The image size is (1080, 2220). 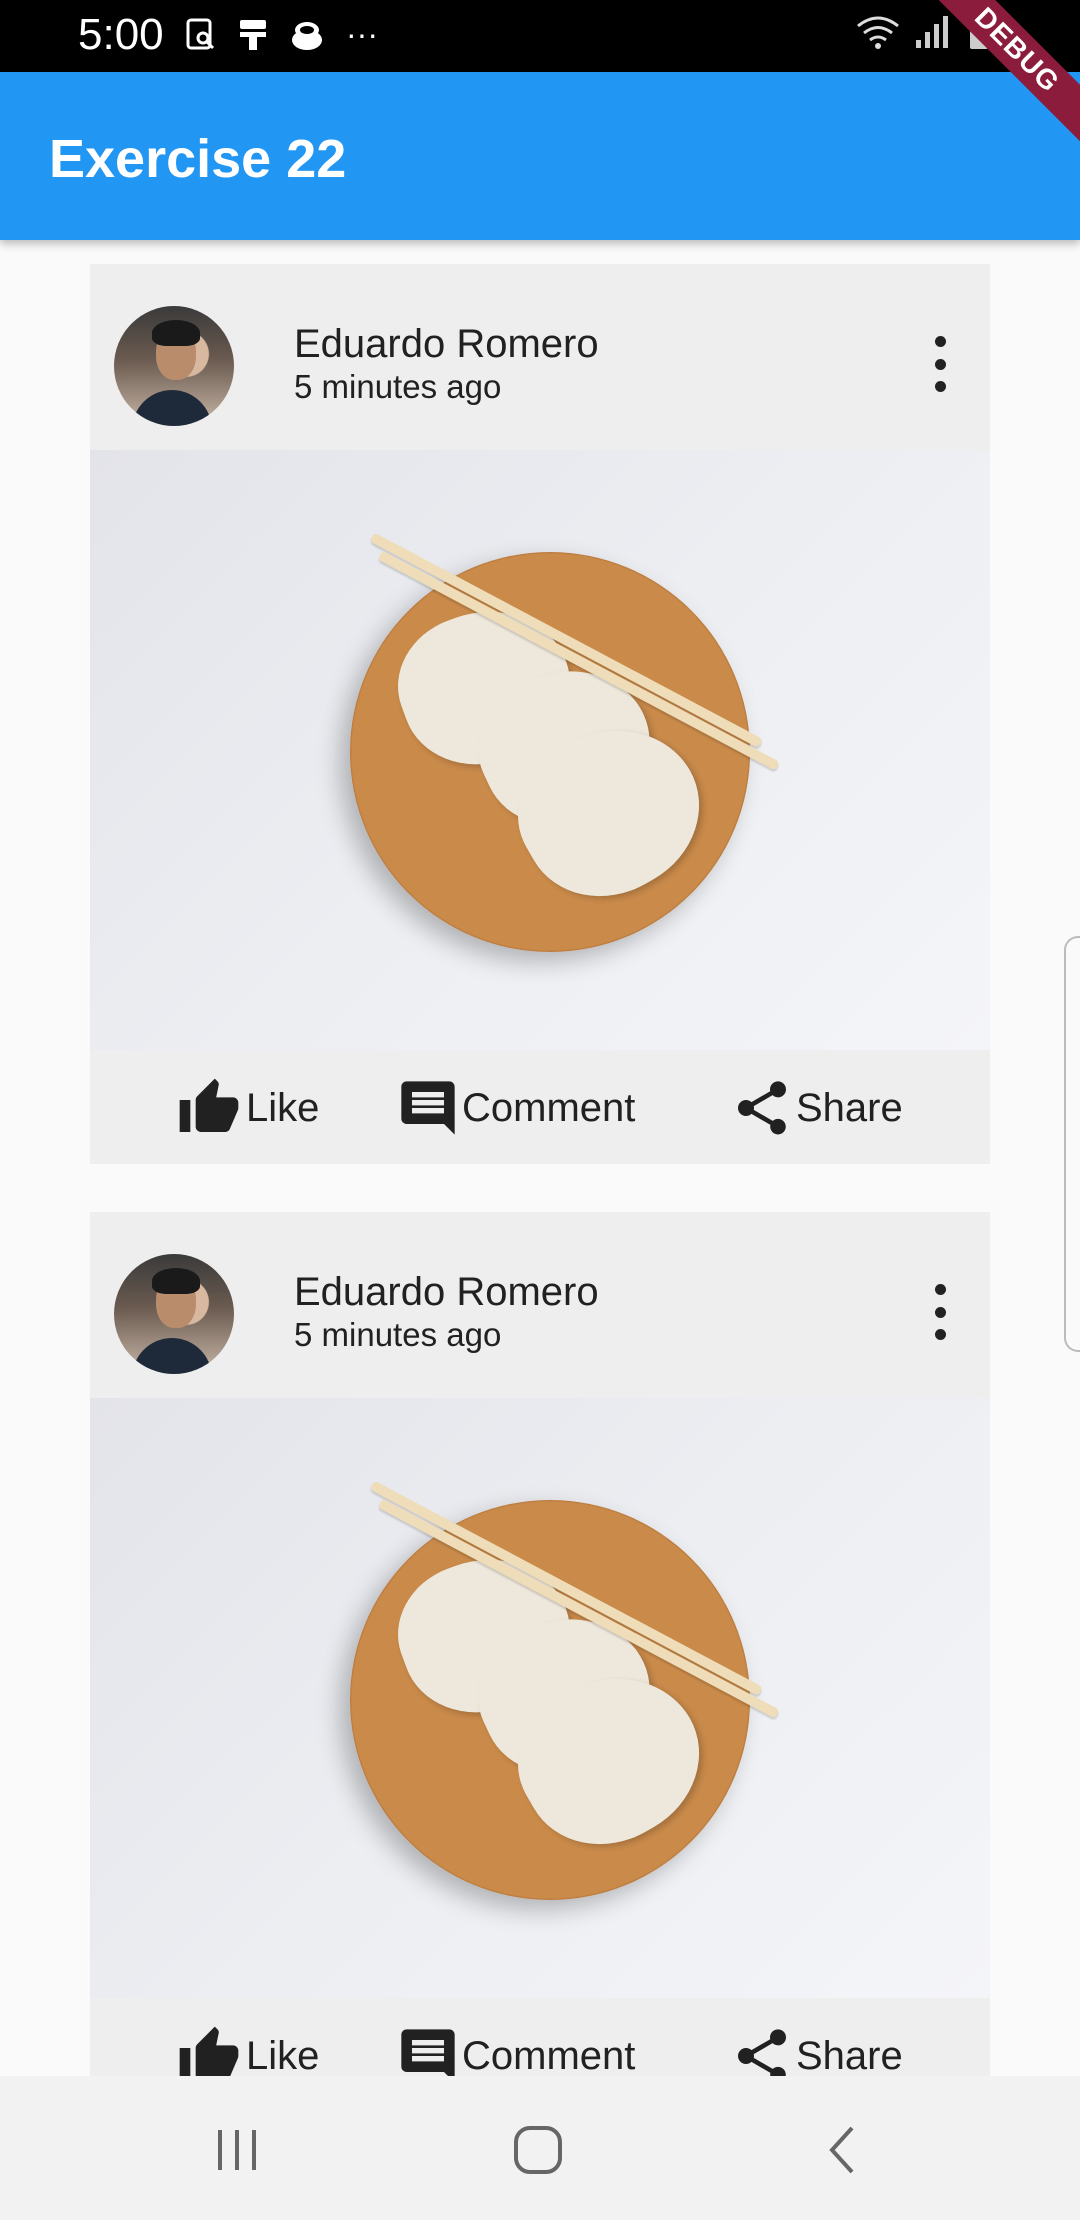 What do you see at coordinates (932, 32) in the screenshot?
I see `signal-icon` at bounding box center [932, 32].